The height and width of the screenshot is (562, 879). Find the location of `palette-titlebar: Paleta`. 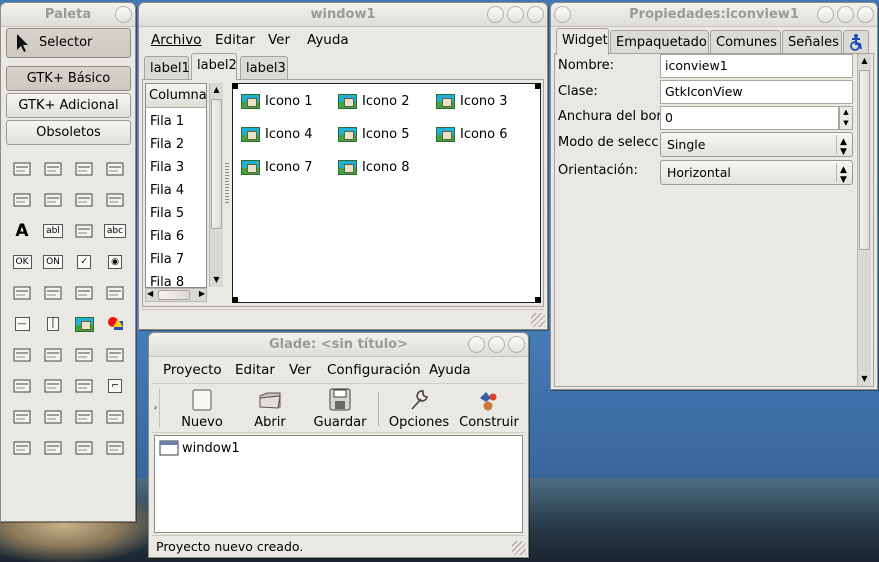

palette-titlebar: Paleta is located at coordinates (68, 15).